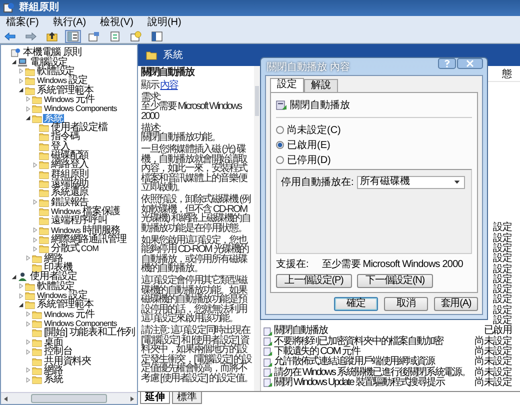 This screenshot has height=405, width=520. I want to click on setting-name: 允許散佈式連結追蹤用戶端使用網域資源, so click(354, 362).